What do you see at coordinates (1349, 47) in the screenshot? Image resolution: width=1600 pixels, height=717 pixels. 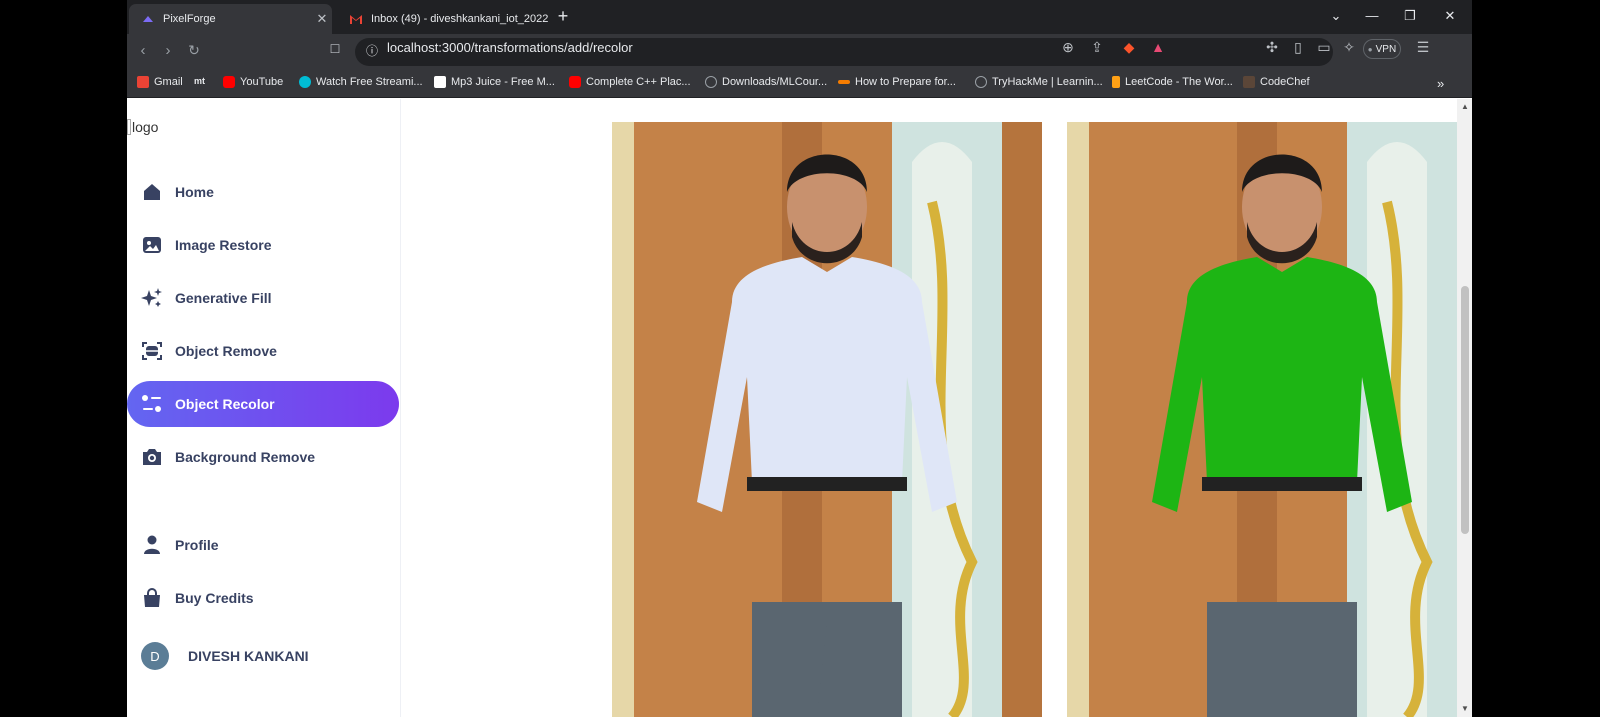 I see `leo-ai-icon: ✧` at bounding box center [1349, 47].